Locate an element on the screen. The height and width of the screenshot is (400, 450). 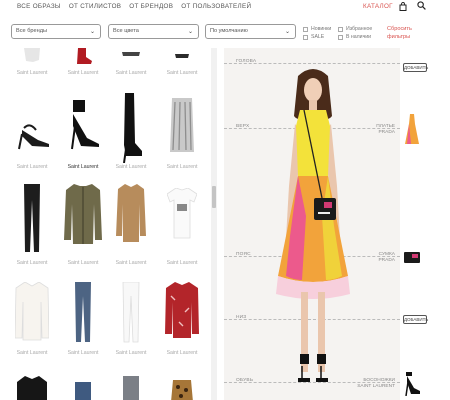
item-label-bag: СУМКА PRADA is located at coordinates (386, 258).